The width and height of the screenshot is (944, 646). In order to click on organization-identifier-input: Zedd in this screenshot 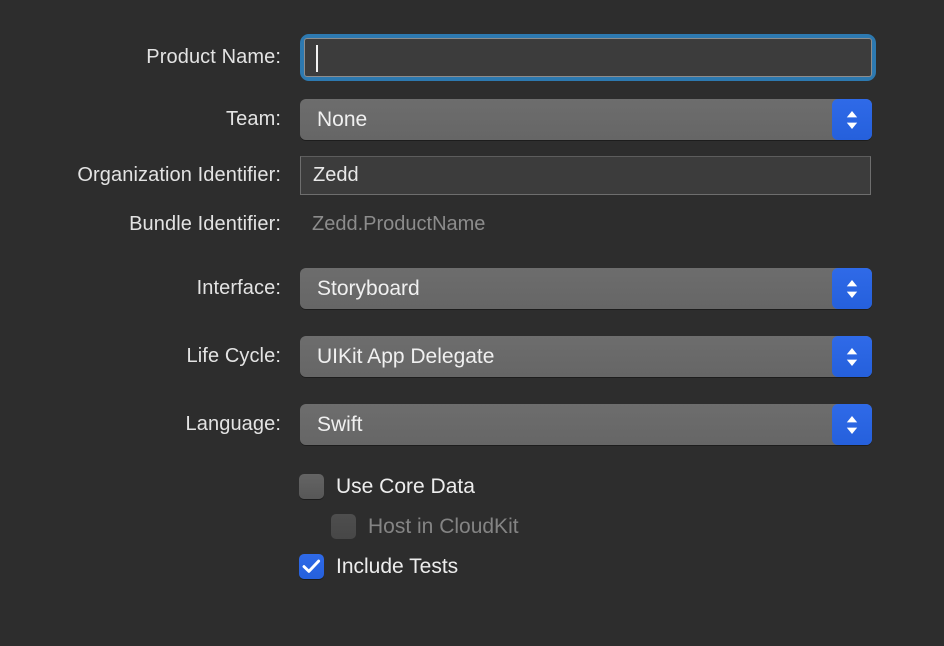, I will do `click(585, 175)`.